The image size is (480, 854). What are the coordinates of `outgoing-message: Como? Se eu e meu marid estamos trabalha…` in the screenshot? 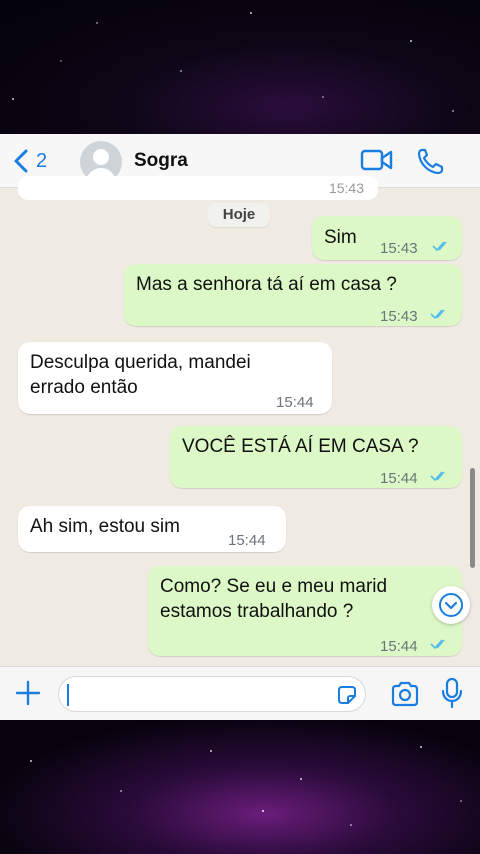 It's located at (305, 611).